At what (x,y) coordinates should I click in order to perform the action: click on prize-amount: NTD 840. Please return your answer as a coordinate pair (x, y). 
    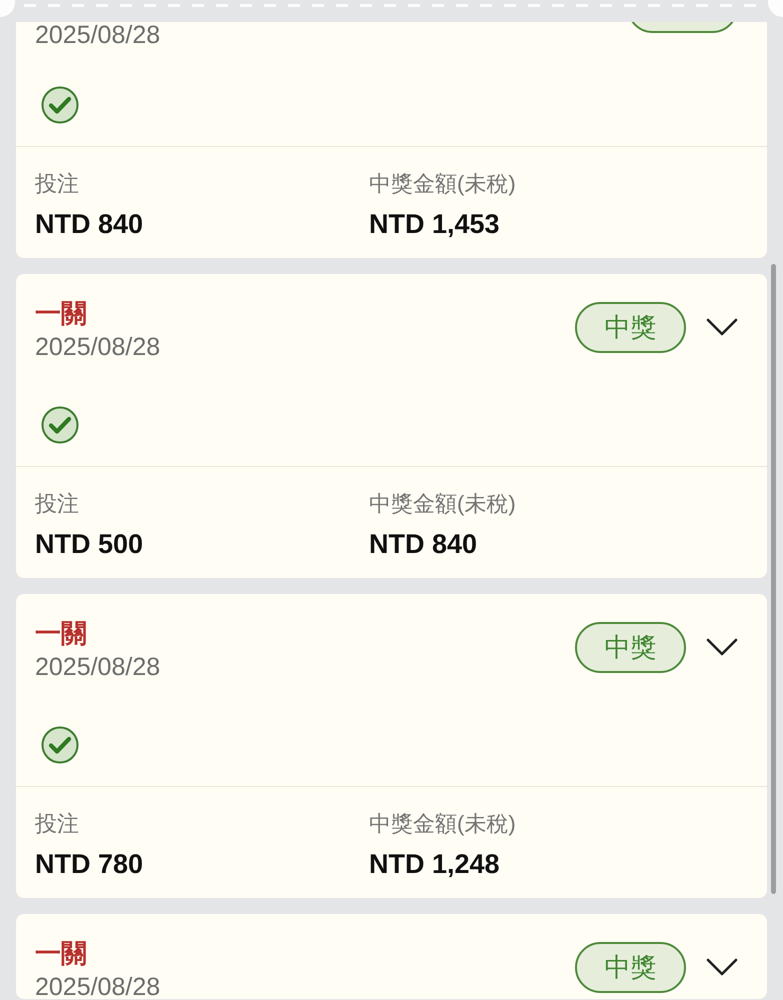
    Looking at the image, I should click on (423, 544).